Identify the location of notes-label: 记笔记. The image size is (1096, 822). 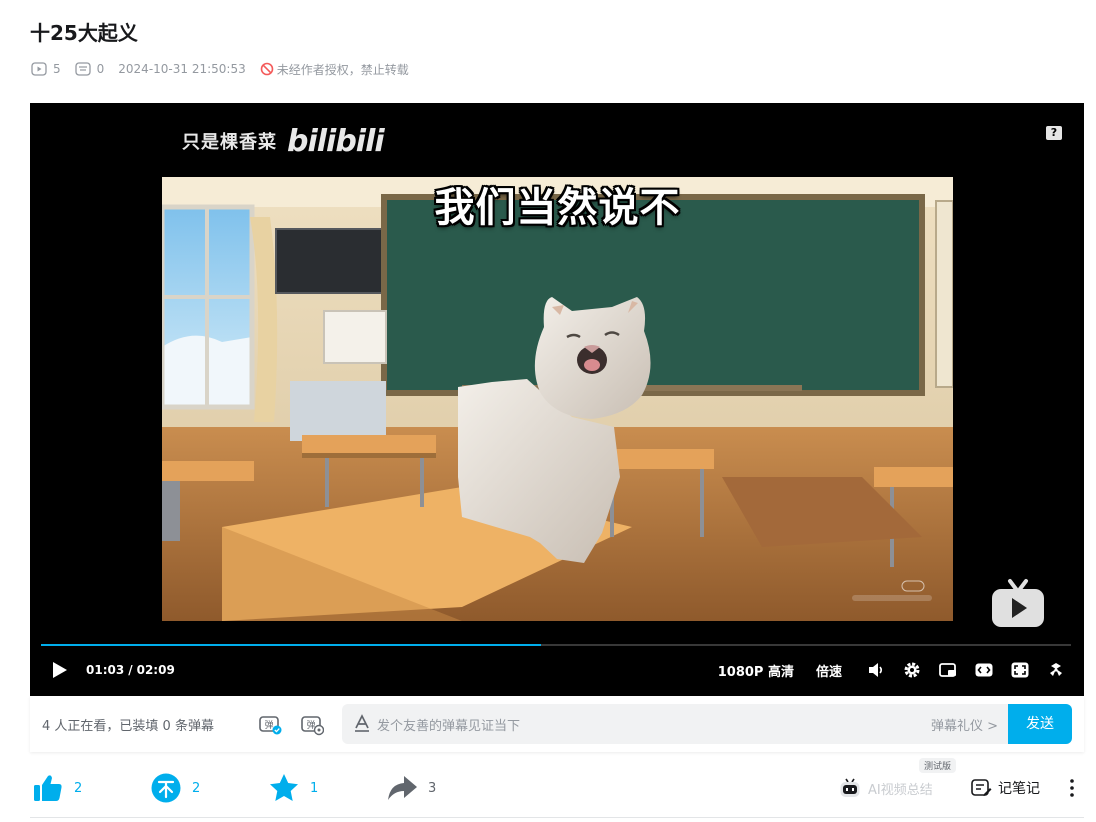
(1019, 789).